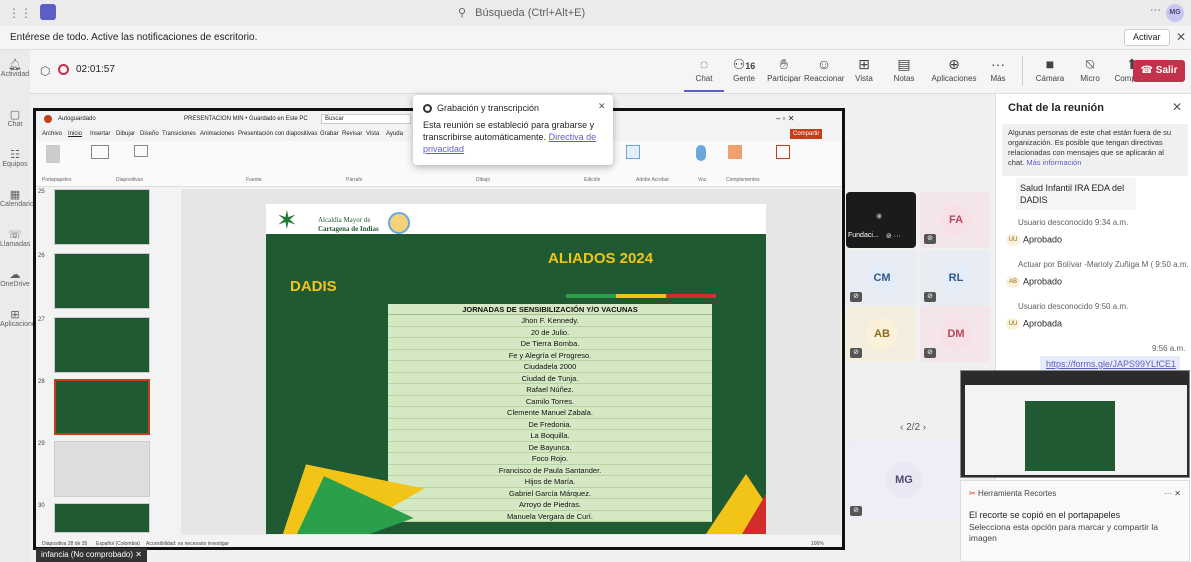  I want to click on notes-button: ▤ Notas, so click(904, 68).